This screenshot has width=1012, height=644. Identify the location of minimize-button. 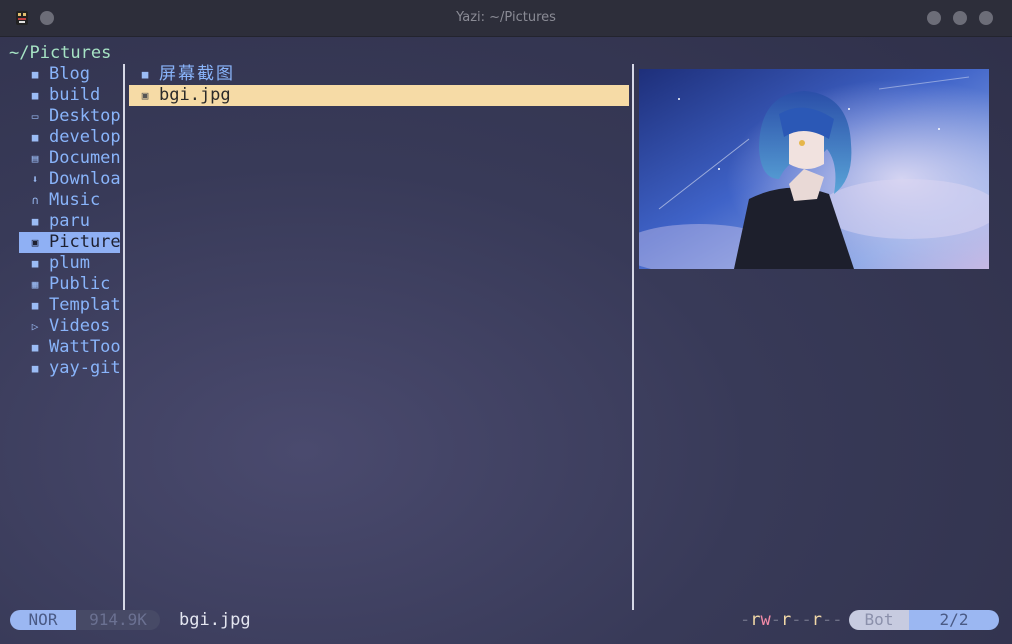
(934, 18).